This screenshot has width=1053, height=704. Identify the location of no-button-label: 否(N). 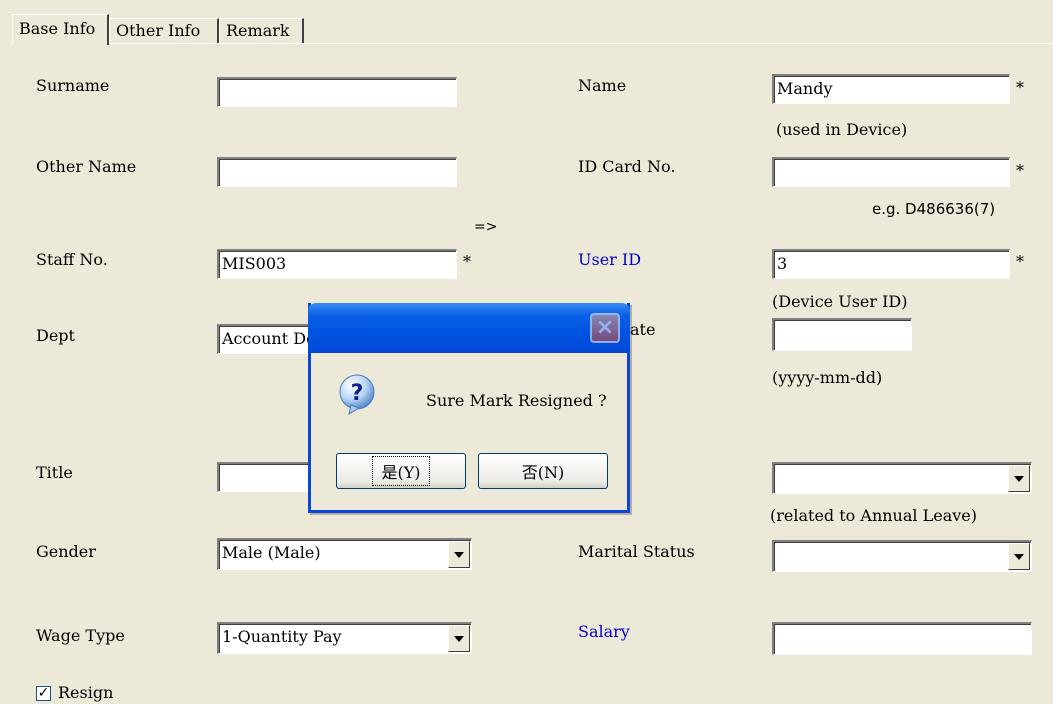
(543, 472).